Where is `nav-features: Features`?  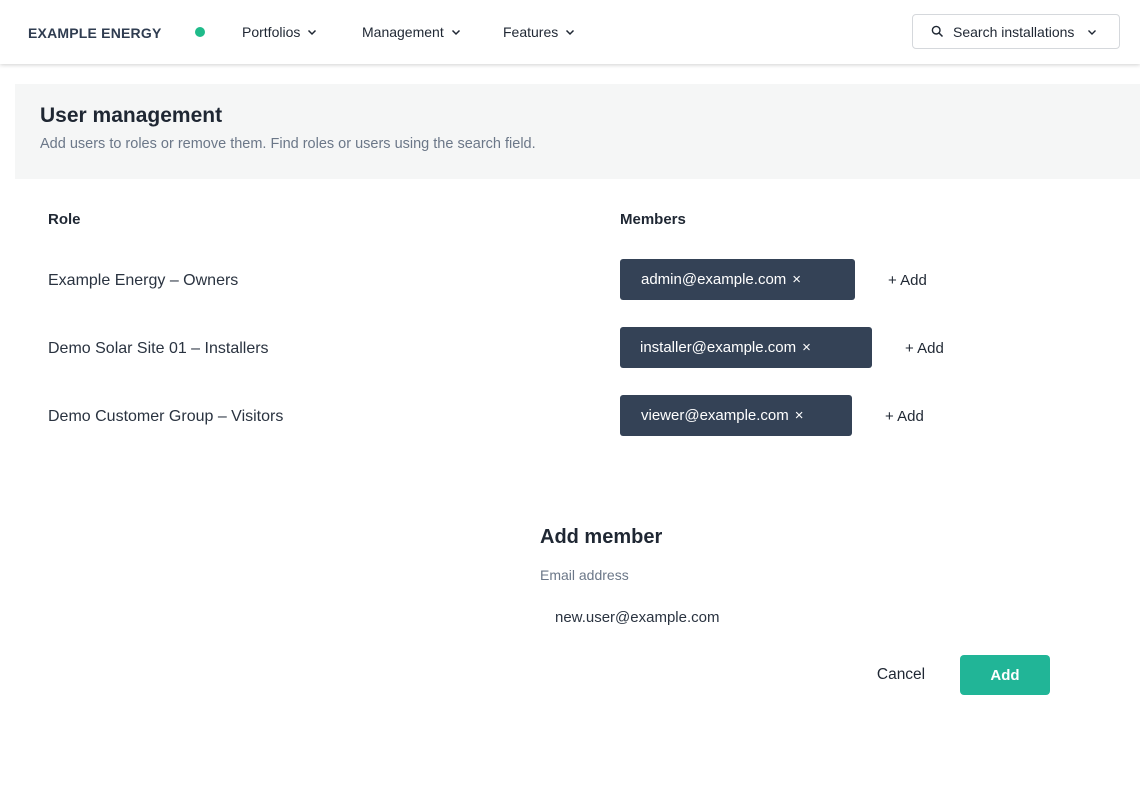 nav-features: Features is located at coordinates (539, 32).